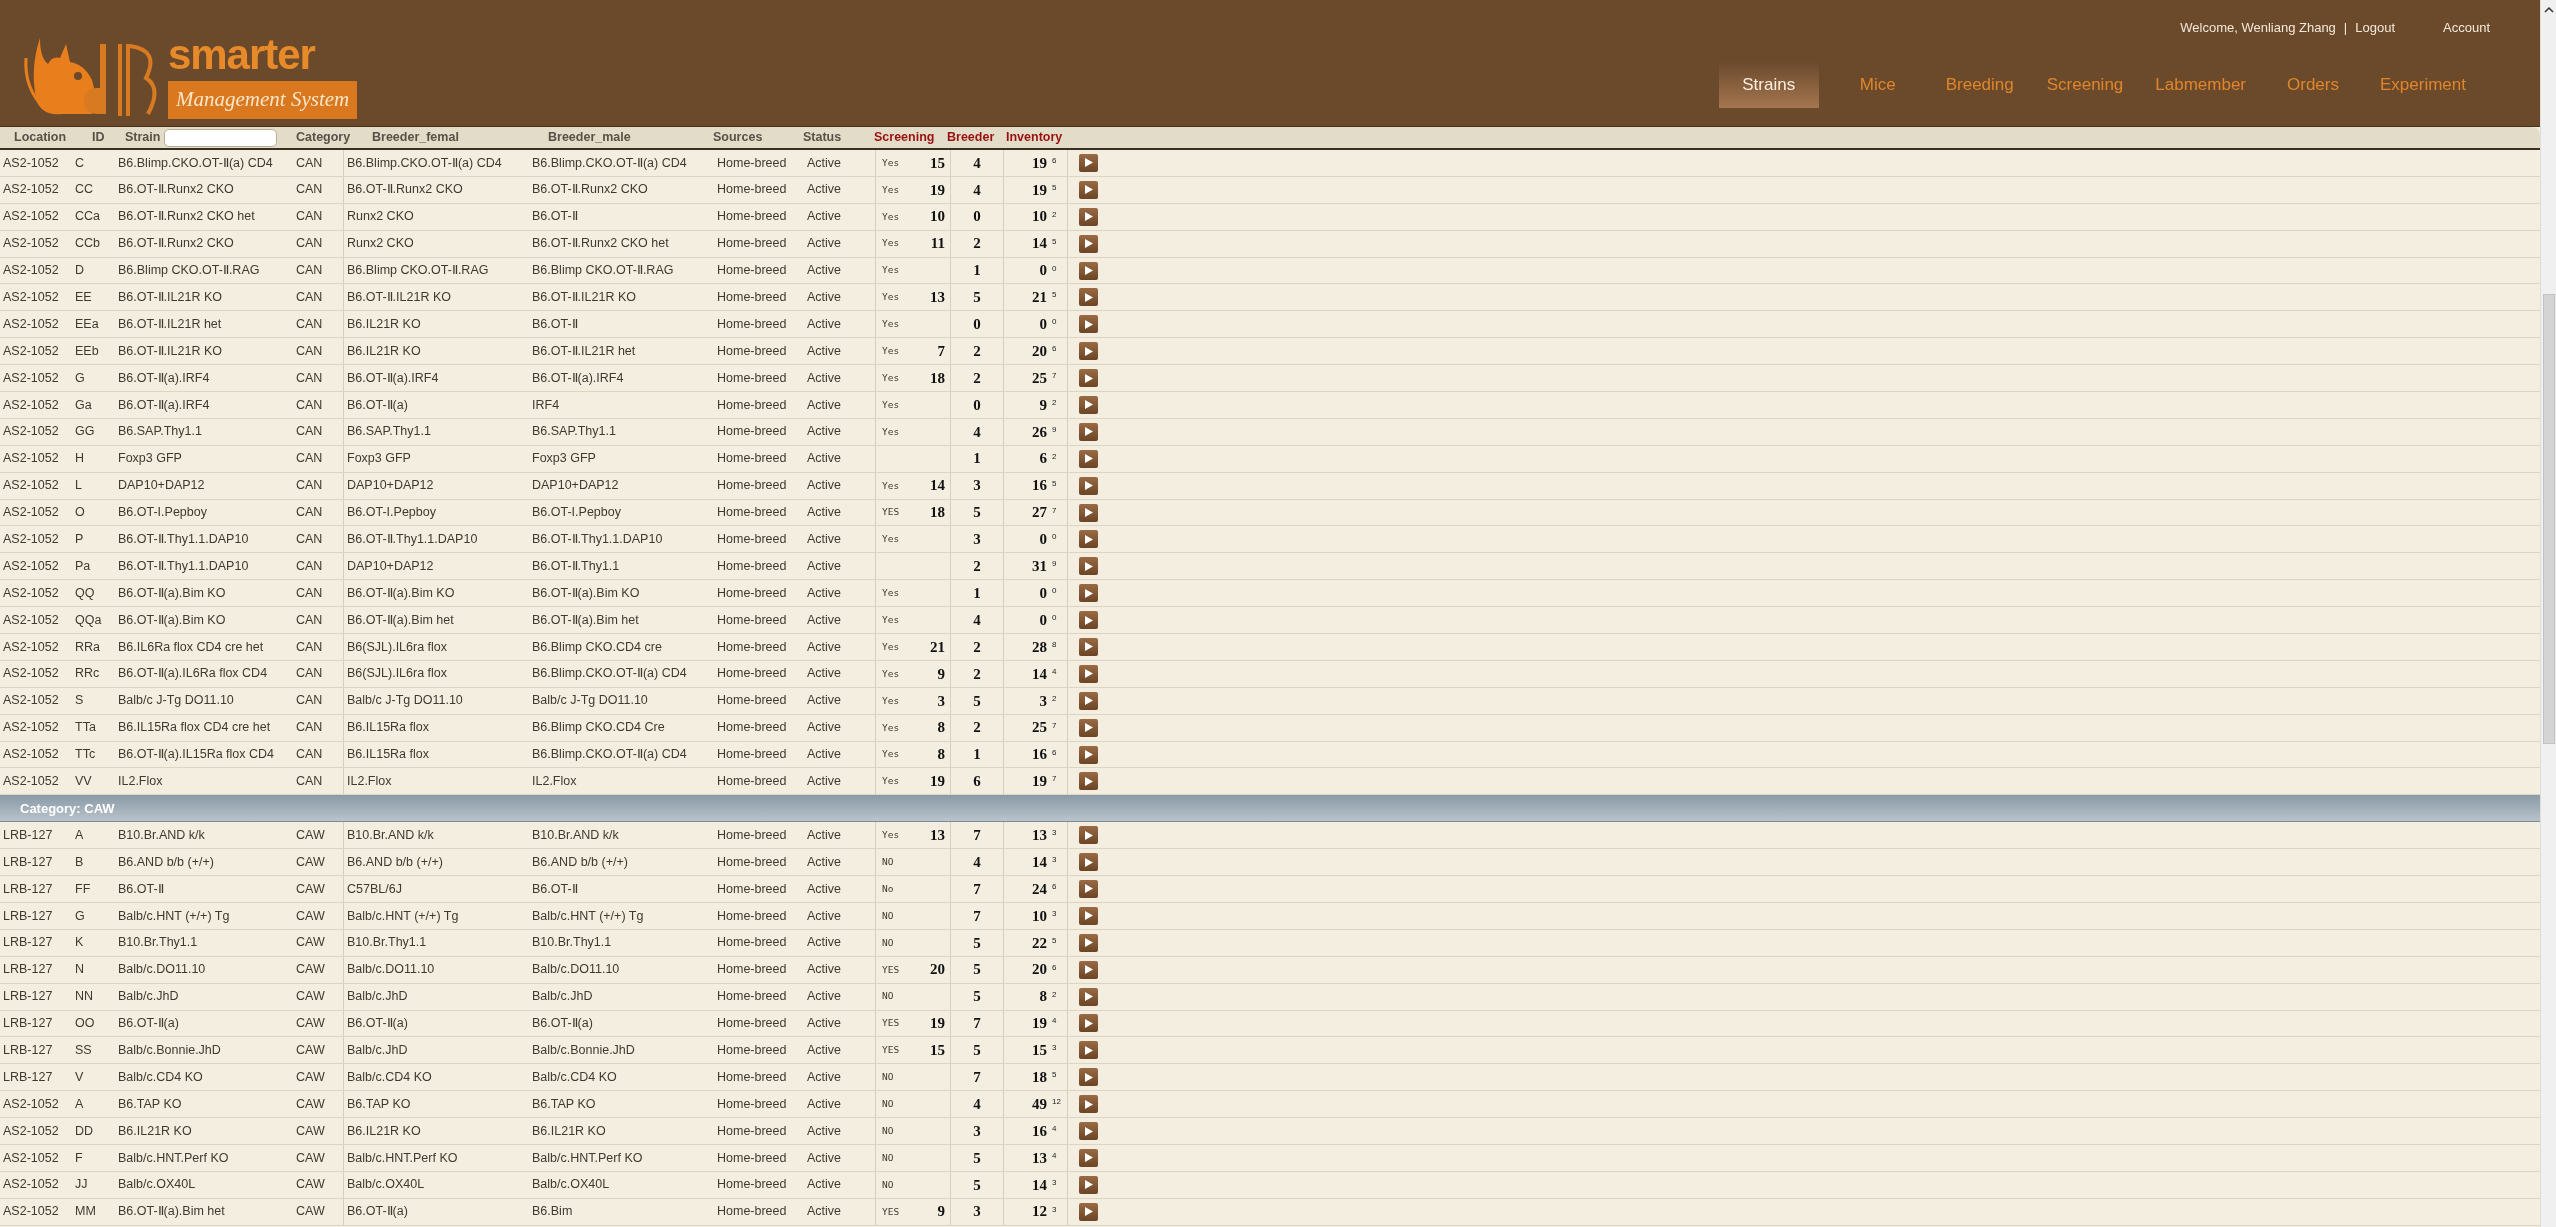 This screenshot has width=2556, height=1227. What do you see at coordinates (377, 1212) in the screenshot?
I see `breeder-female-cell-text: B6.OT-Ⅱ(a)` at bounding box center [377, 1212].